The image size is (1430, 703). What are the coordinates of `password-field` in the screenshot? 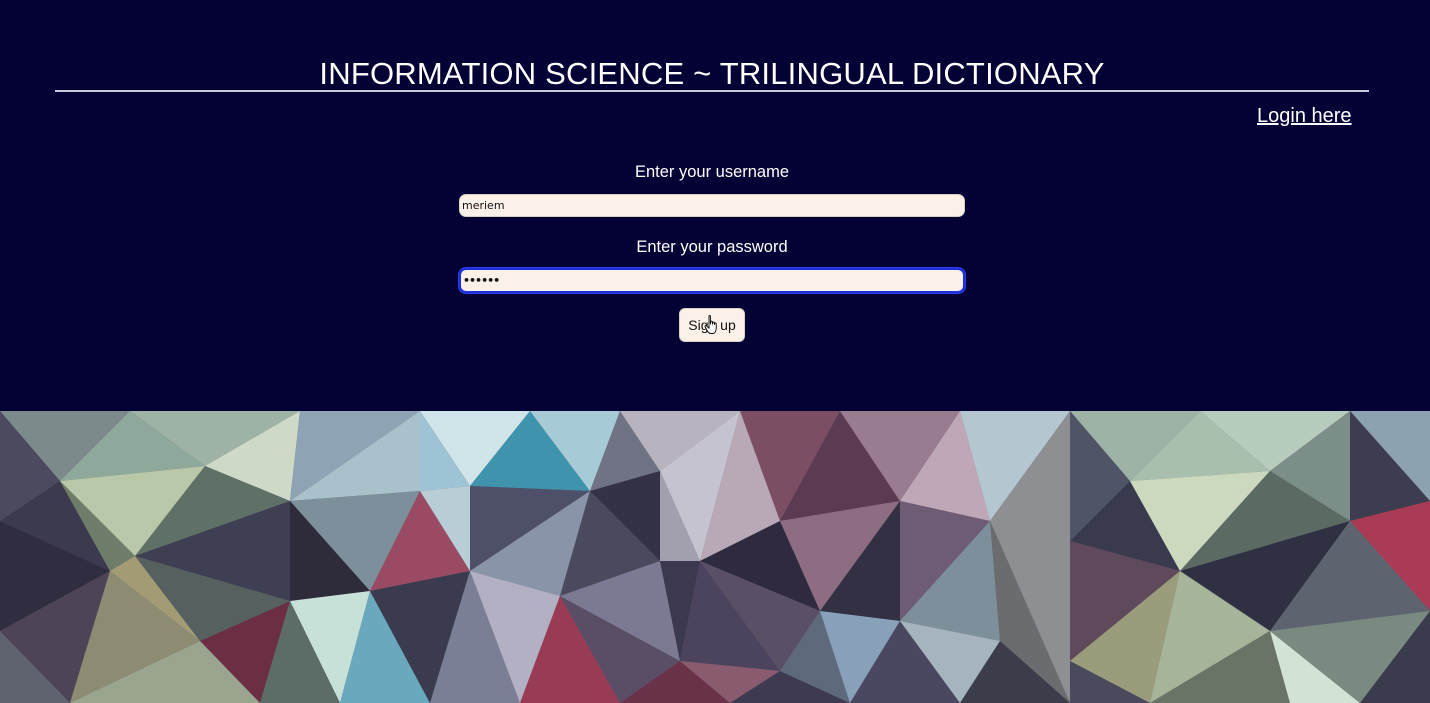 It's located at (712, 280).